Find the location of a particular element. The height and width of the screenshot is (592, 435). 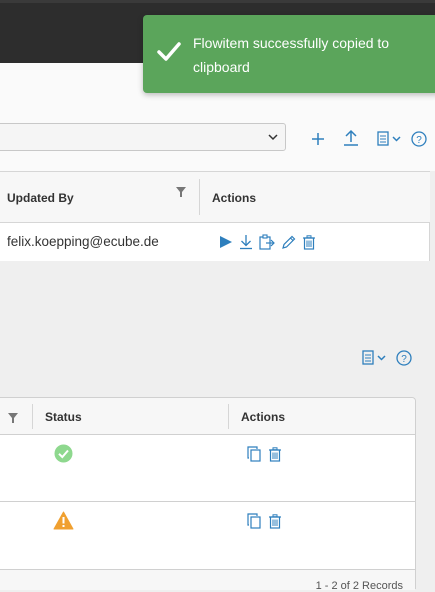

copy-to-clipboard-icon is located at coordinates (267, 242).